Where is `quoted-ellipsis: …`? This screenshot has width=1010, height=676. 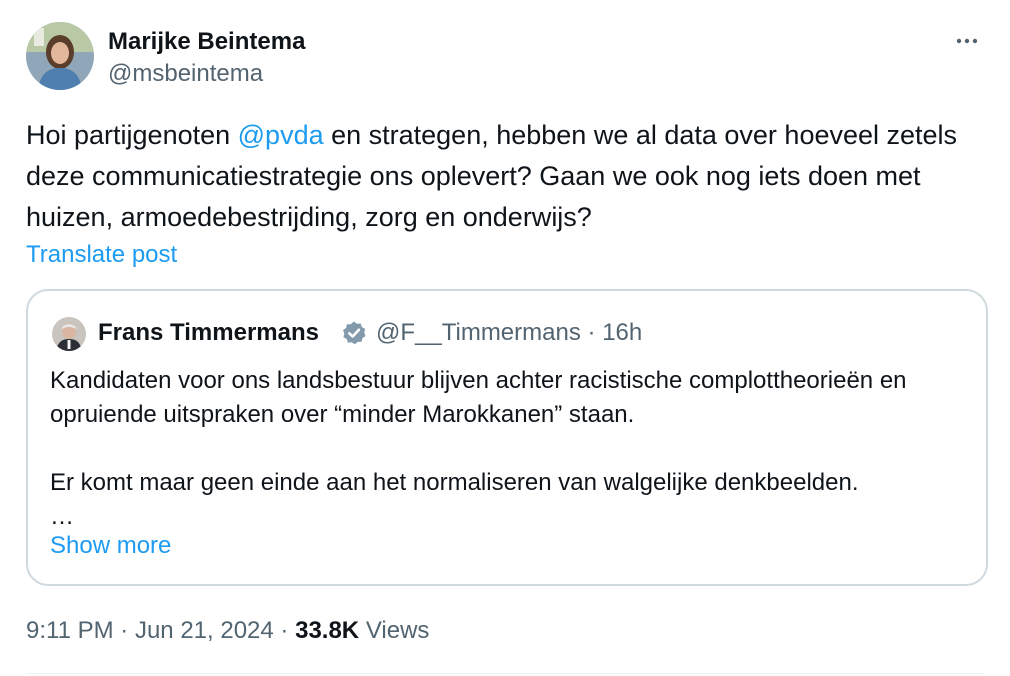 quoted-ellipsis: … is located at coordinates (62, 516).